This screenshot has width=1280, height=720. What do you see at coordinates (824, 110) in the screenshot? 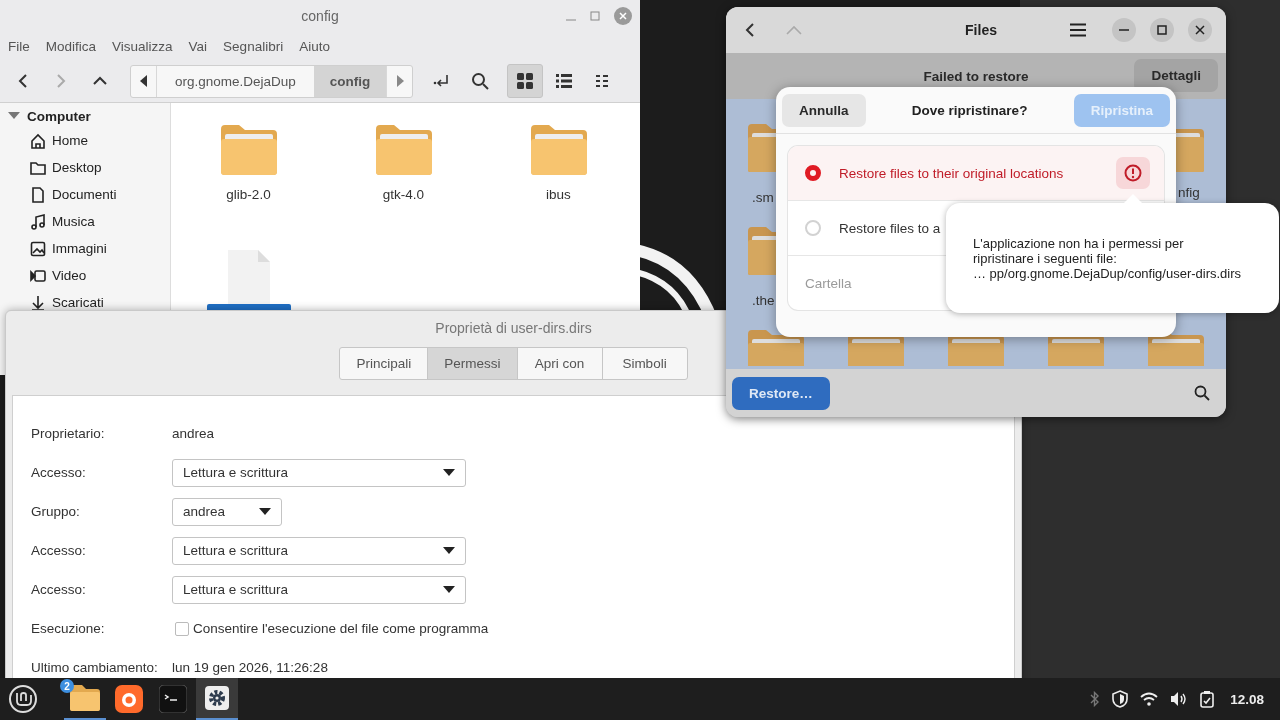
I see `cancel-button: Annulla` at bounding box center [824, 110].